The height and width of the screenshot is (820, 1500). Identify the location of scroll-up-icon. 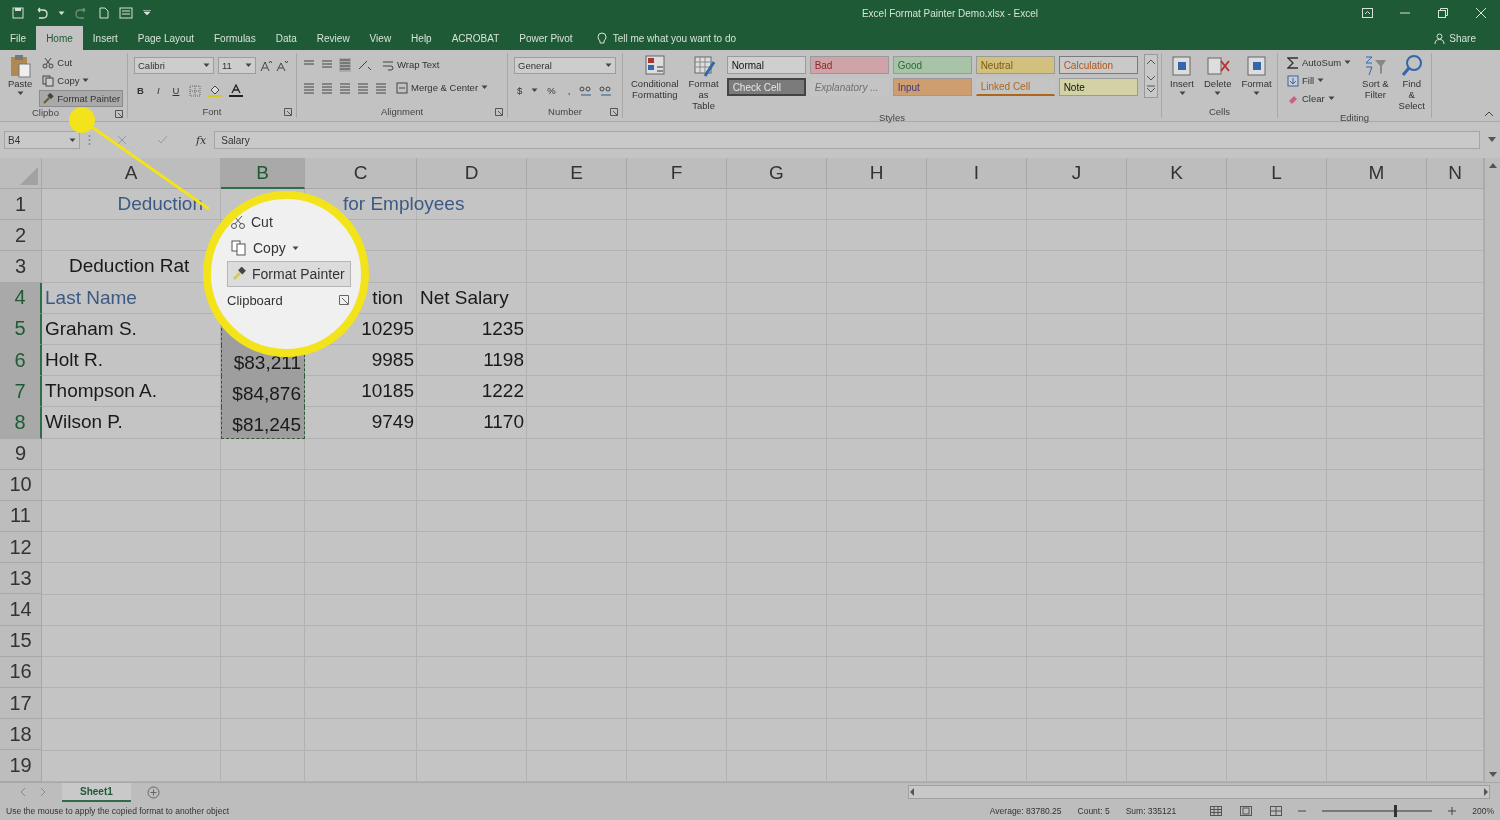
(1492, 165).